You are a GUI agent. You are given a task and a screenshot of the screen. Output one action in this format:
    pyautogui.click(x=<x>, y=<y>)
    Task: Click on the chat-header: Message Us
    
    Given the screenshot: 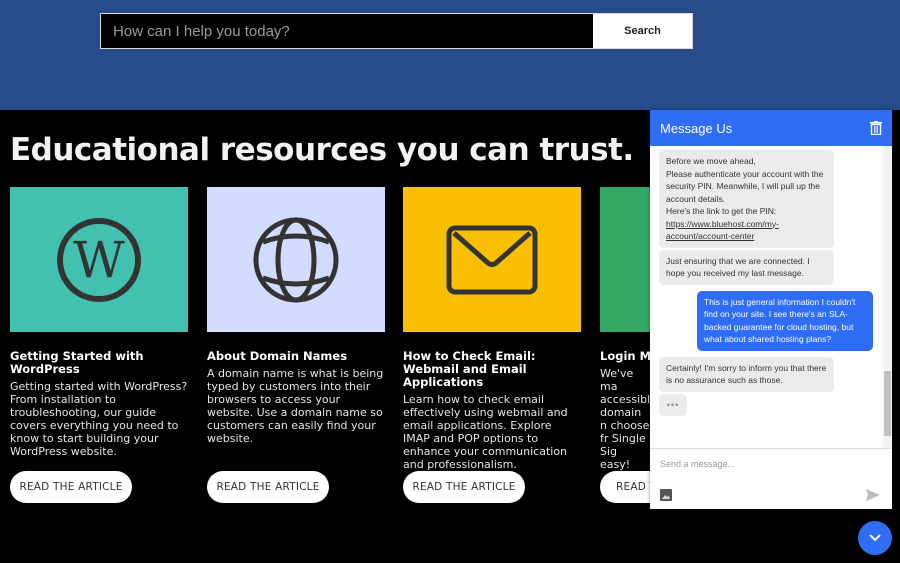 What is the action you would take?
    pyautogui.click(x=771, y=128)
    